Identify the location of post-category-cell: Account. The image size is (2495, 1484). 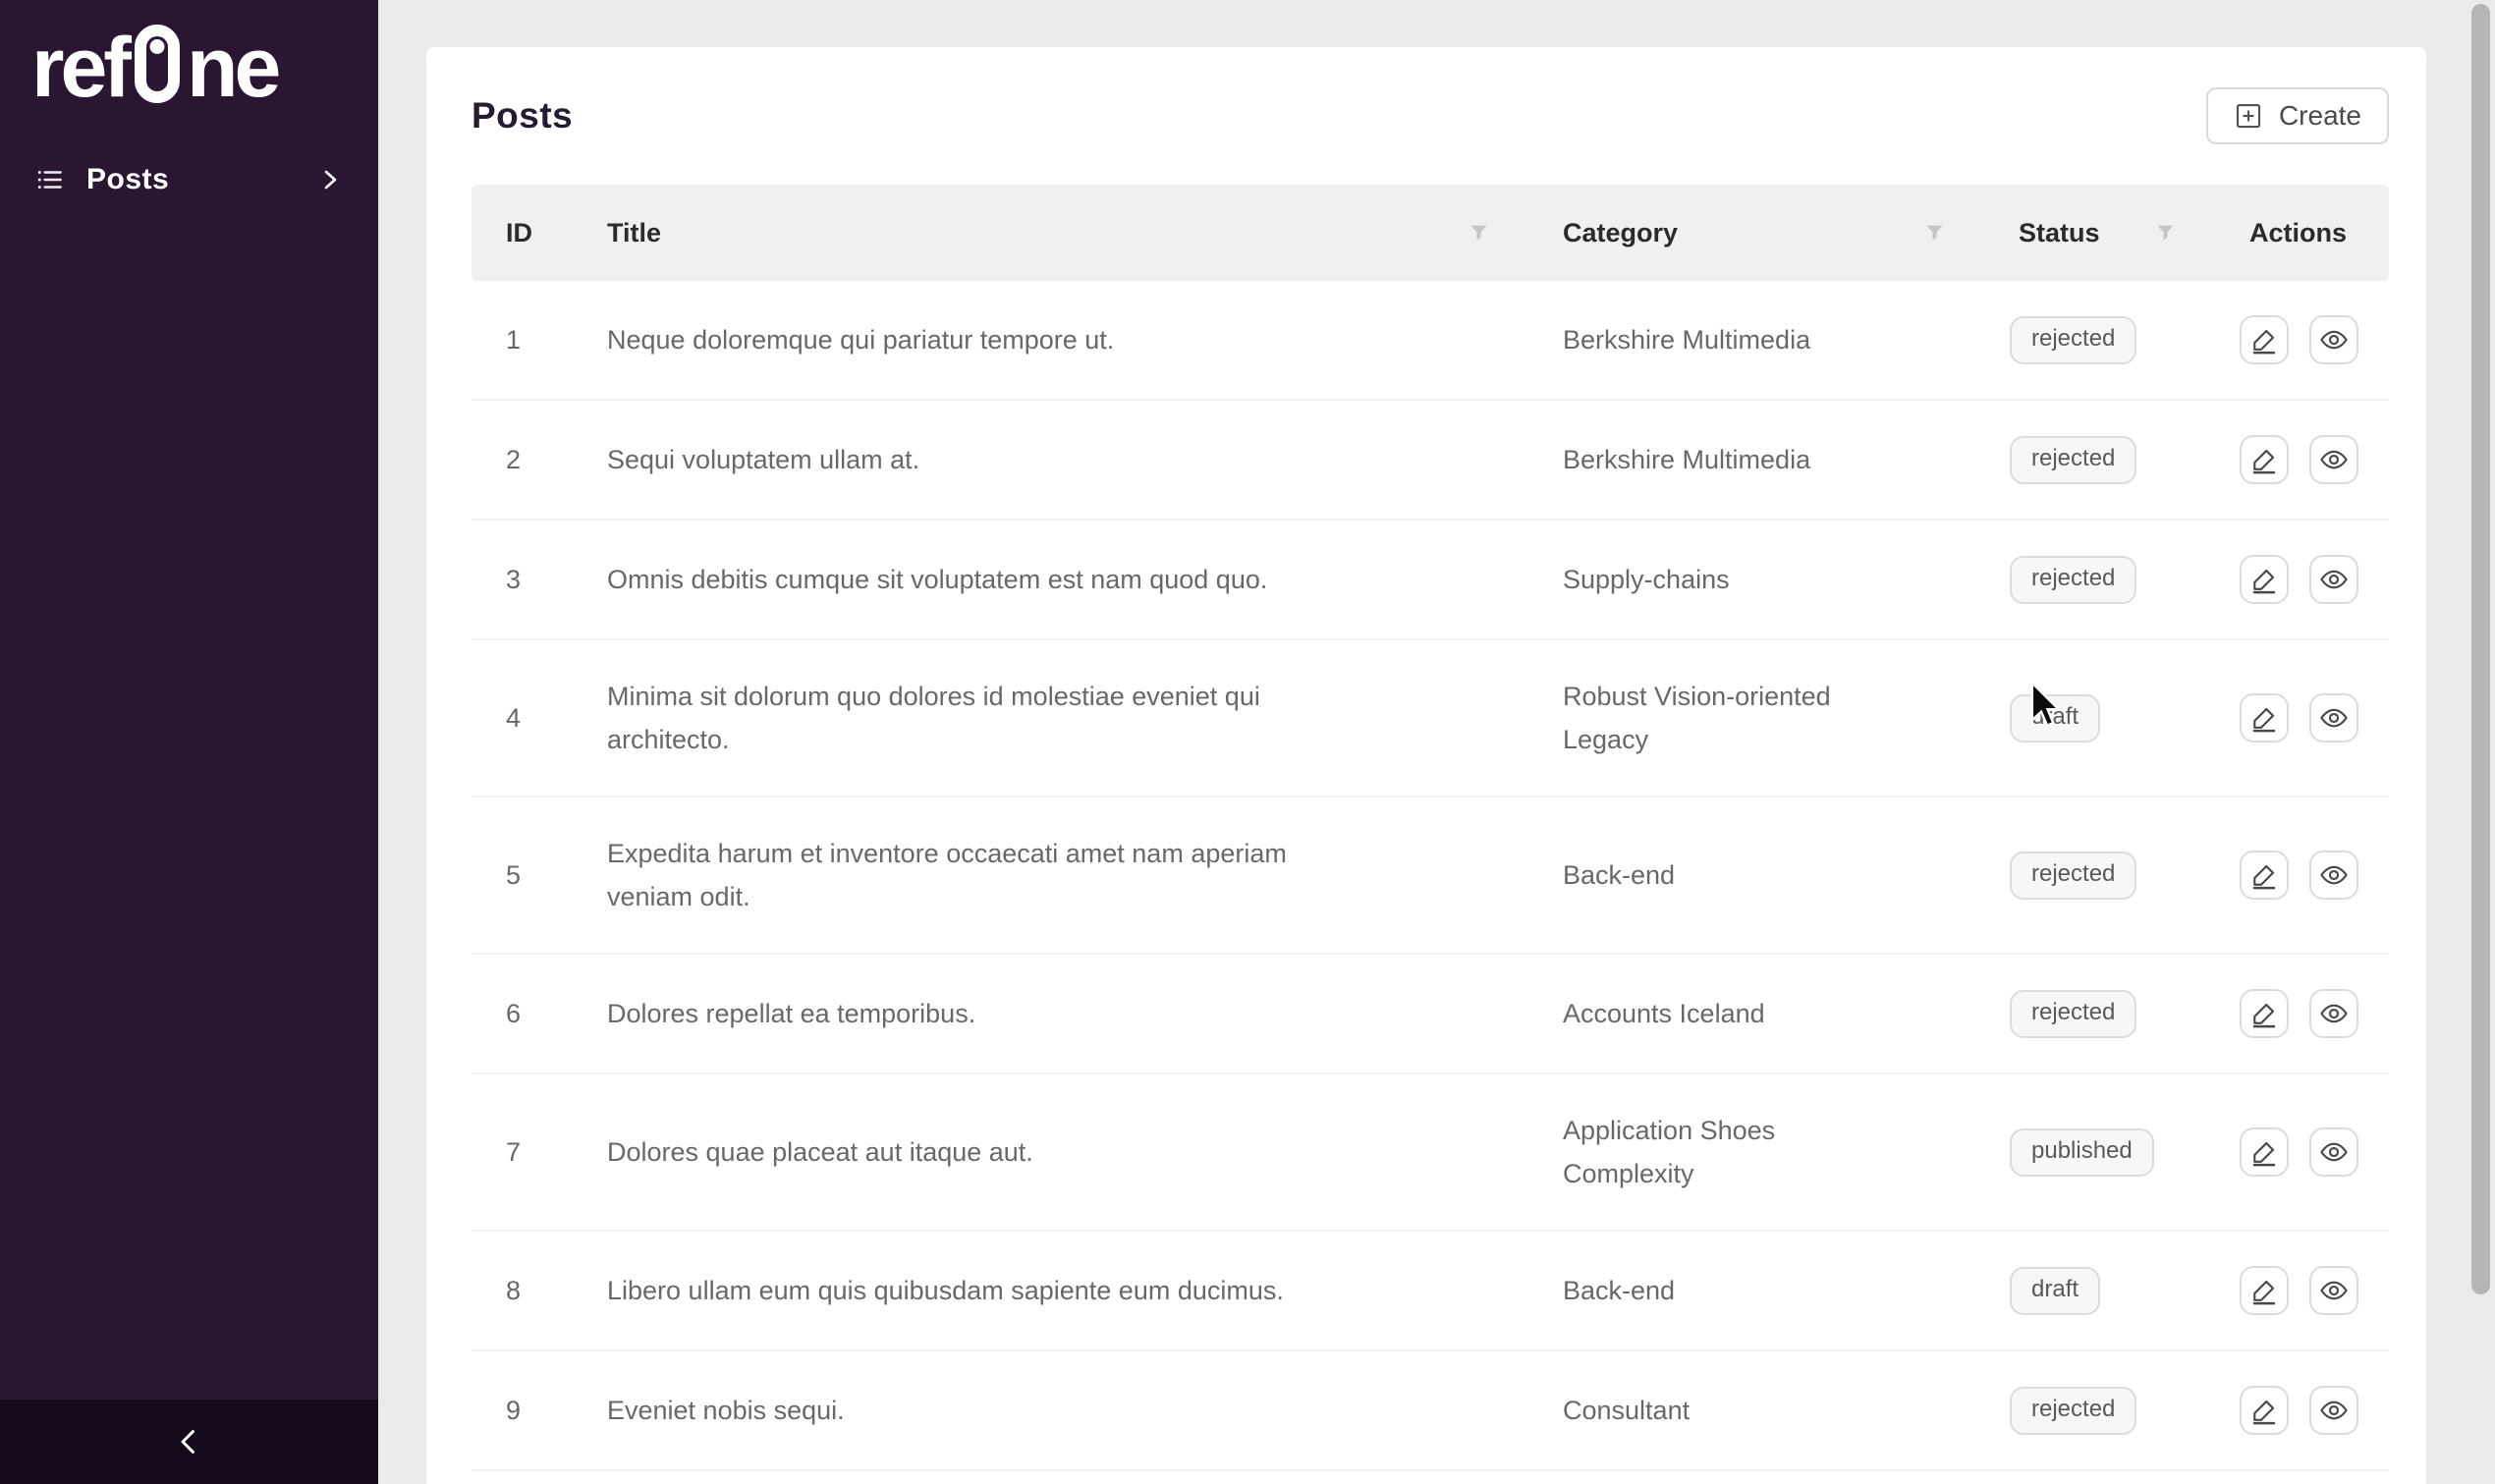
(1753, 1477).